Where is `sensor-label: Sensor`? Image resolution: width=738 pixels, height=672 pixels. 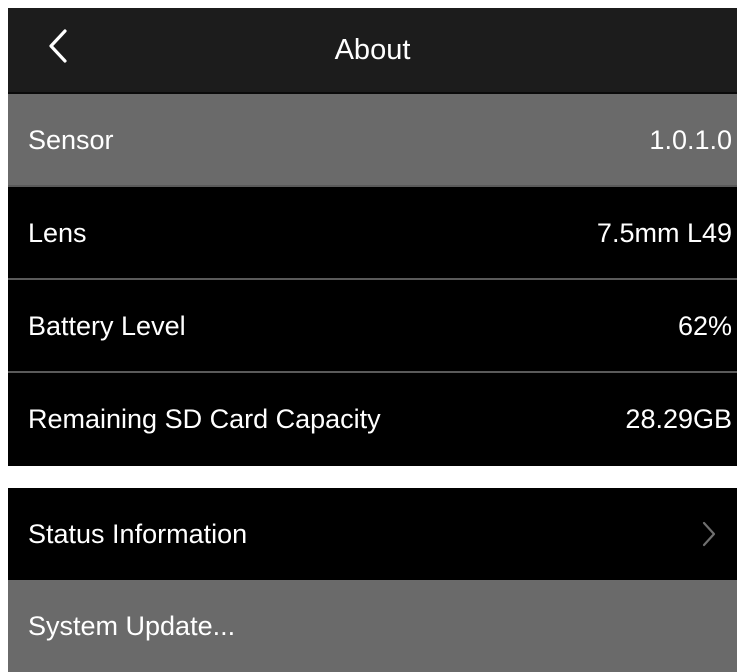 sensor-label: Sensor is located at coordinates (71, 140).